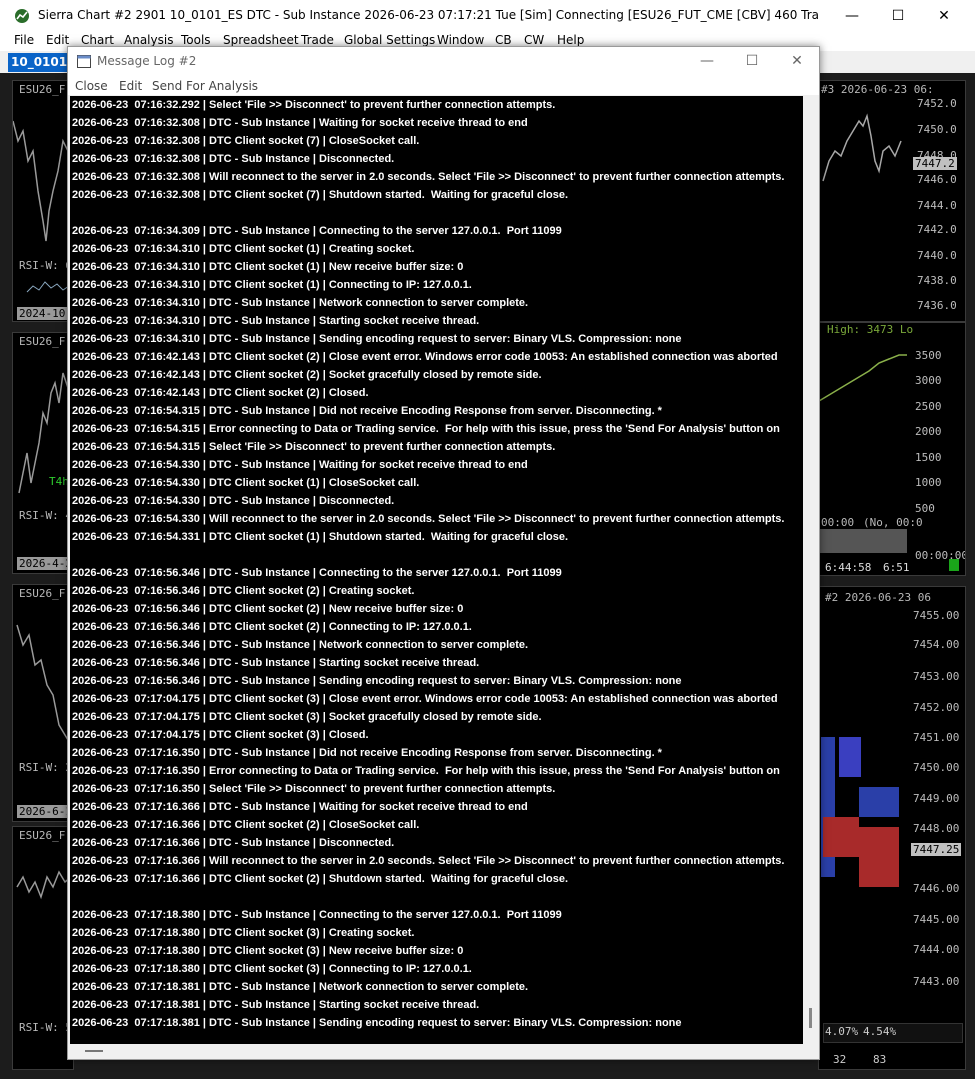  What do you see at coordinates (797, 61) in the screenshot?
I see `message-log-close-button: ✕` at bounding box center [797, 61].